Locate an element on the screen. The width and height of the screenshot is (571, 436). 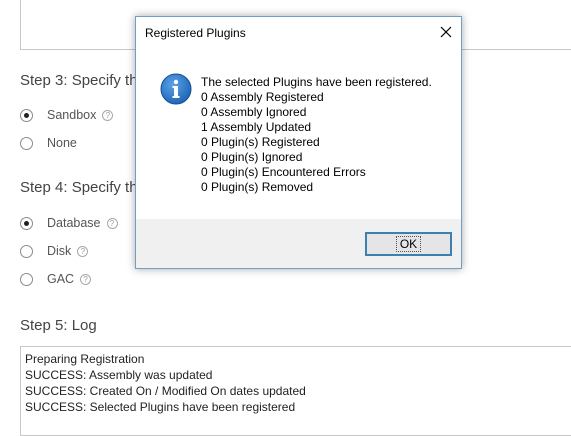
message-line: 1 Assembly Updated is located at coordinates (256, 127).